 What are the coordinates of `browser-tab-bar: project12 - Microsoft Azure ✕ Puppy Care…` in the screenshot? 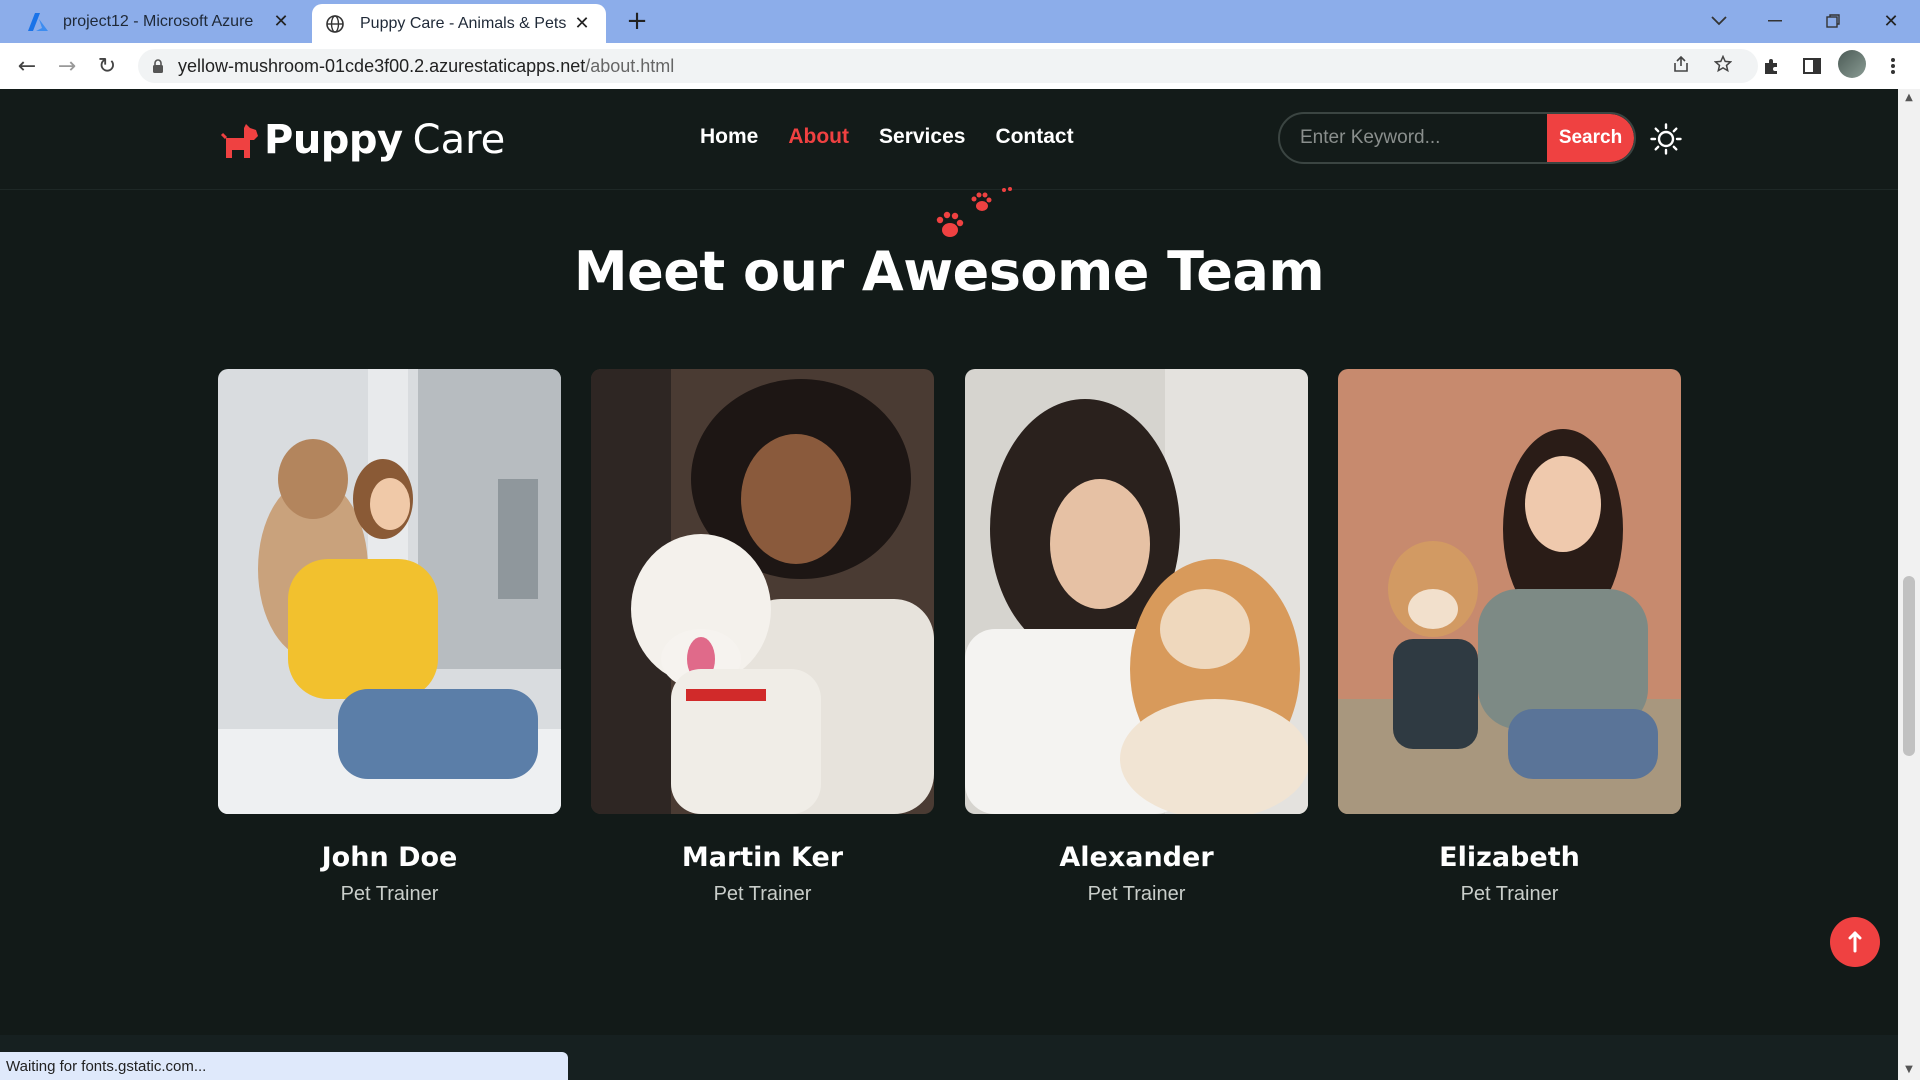 It's located at (960, 21).